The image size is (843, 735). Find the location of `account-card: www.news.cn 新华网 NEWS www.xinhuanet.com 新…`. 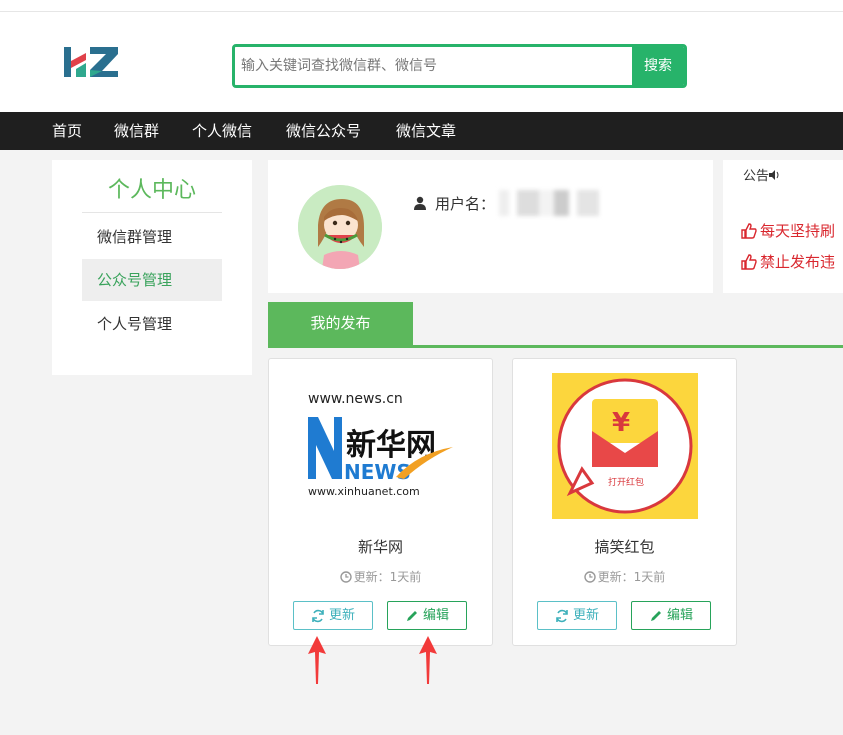

account-card: www.news.cn 新华网 NEWS www.xinhuanet.com 新… is located at coordinates (380, 502).